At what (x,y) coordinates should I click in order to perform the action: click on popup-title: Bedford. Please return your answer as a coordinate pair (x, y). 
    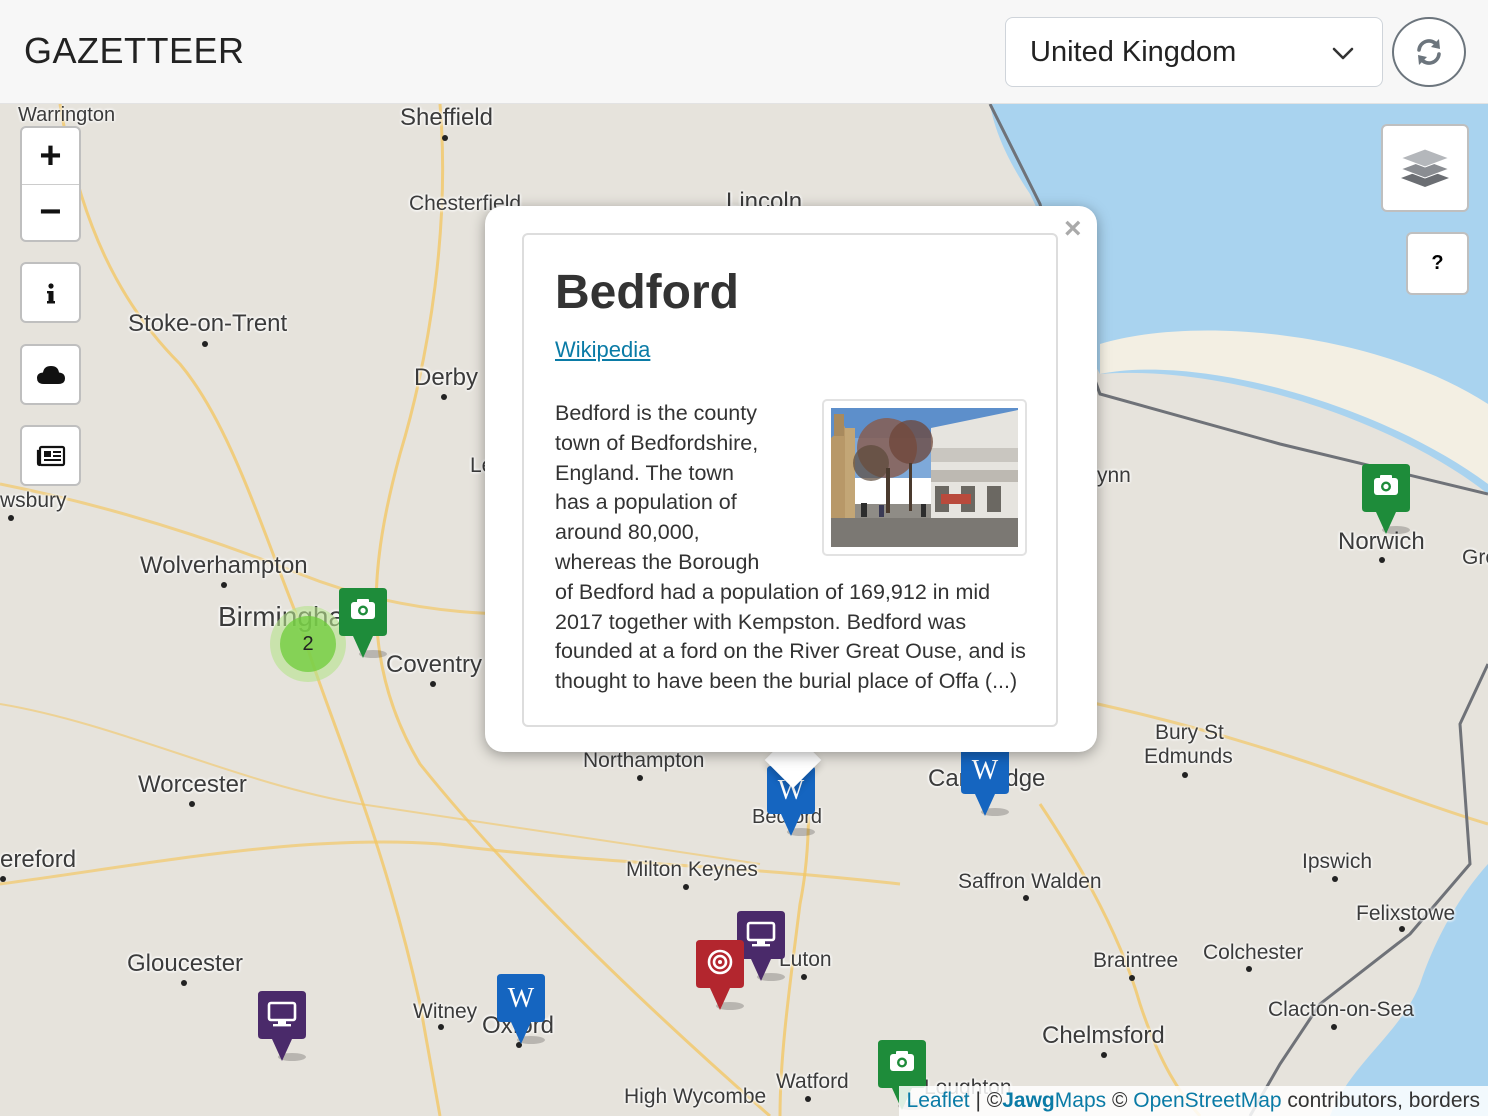
    Looking at the image, I should click on (647, 292).